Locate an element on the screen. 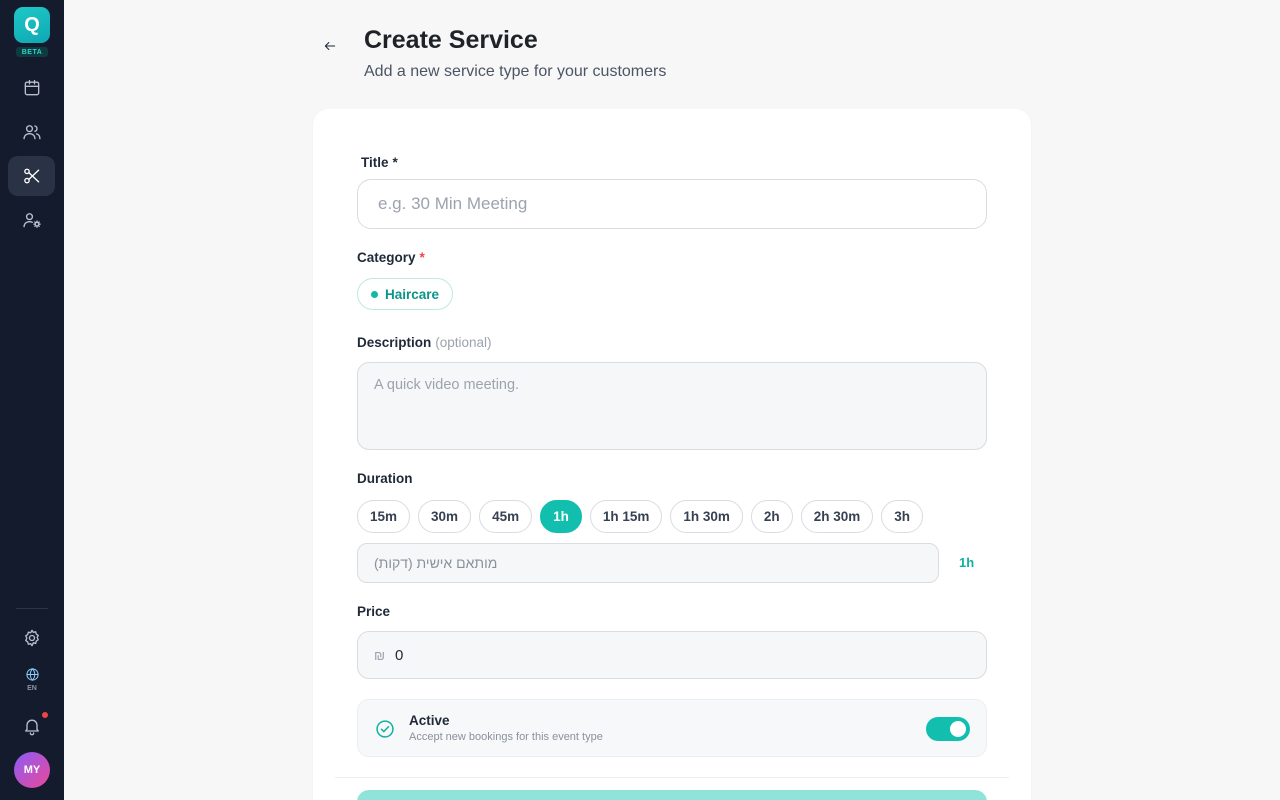 Image resolution: width=1280 pixels, height=800 pixels. active-toggle is located at coordinates (948, 729).